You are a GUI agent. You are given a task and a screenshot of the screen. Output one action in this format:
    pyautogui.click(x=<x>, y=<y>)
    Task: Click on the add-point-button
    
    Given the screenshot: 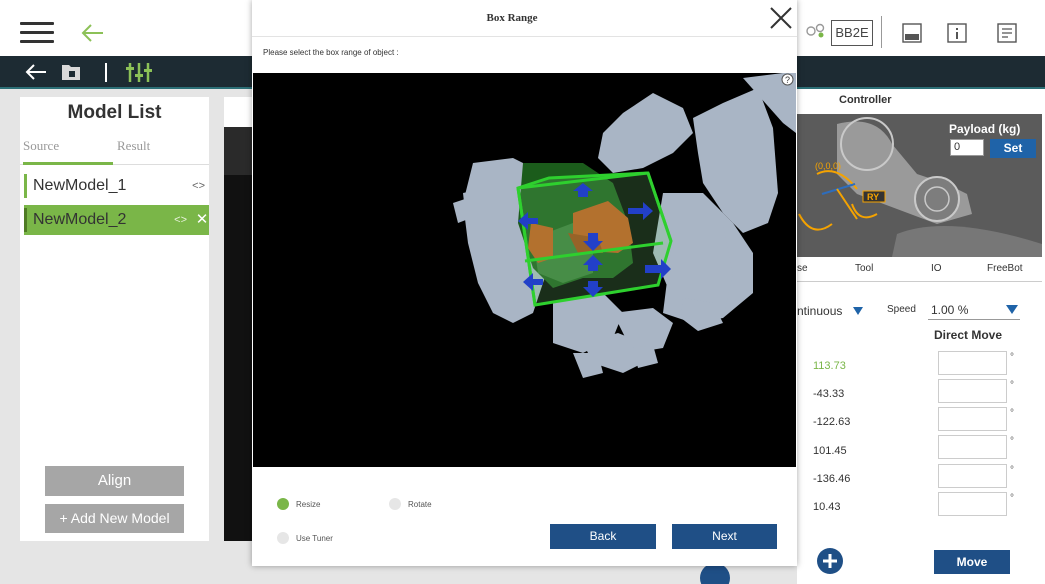 What is the action you would take?
    pyautogui.click(x=830, y=561)
    